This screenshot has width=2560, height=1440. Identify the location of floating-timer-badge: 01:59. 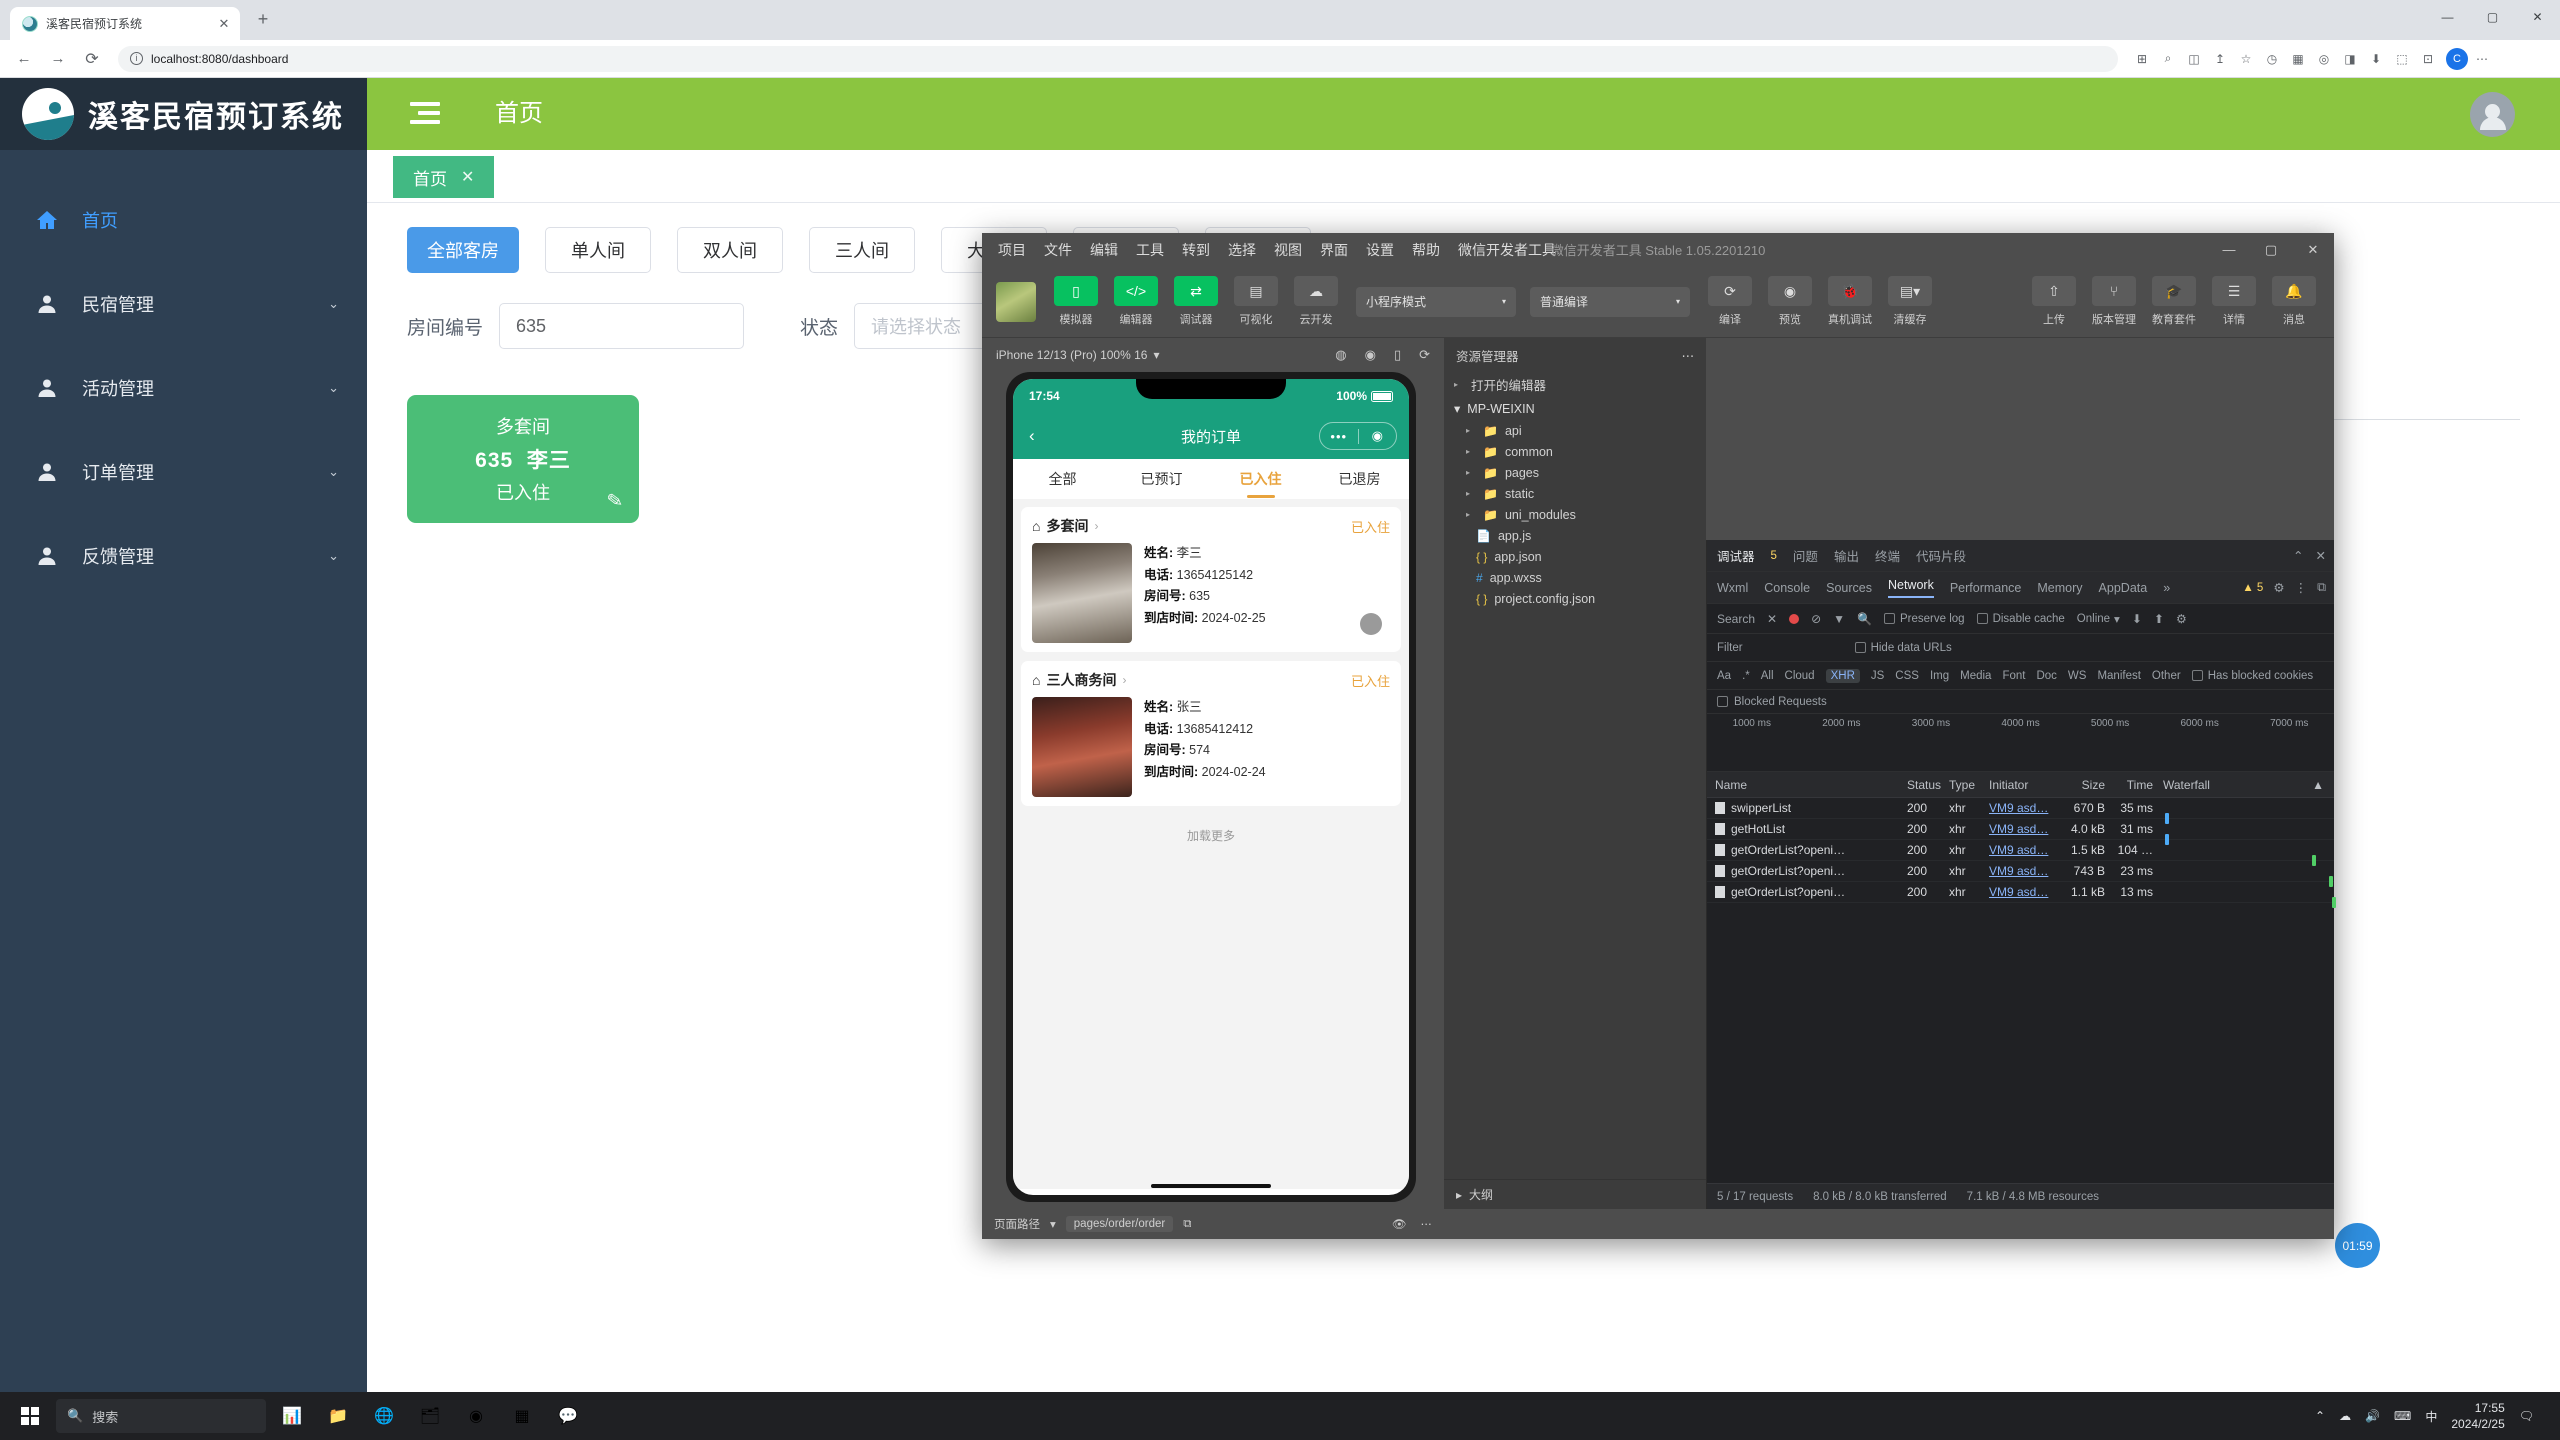
(2357, 1245).